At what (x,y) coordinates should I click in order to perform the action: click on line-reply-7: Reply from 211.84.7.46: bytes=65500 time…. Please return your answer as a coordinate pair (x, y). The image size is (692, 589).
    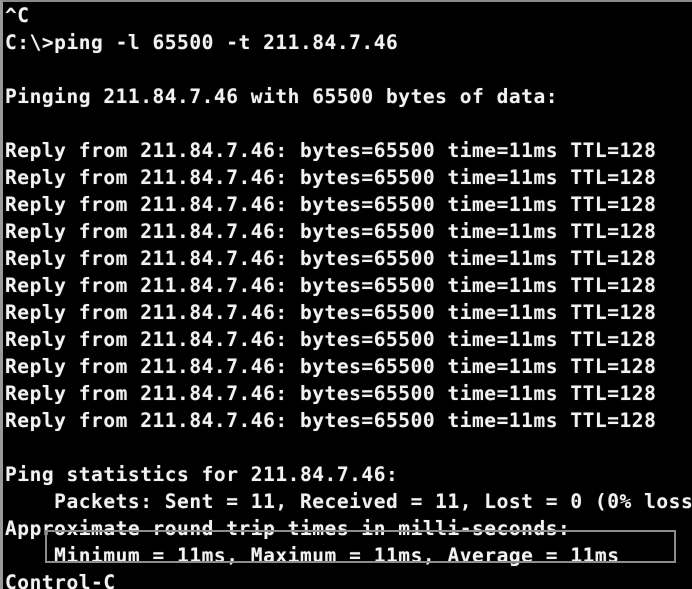
    Looking at the image, I should click on (331, 312).